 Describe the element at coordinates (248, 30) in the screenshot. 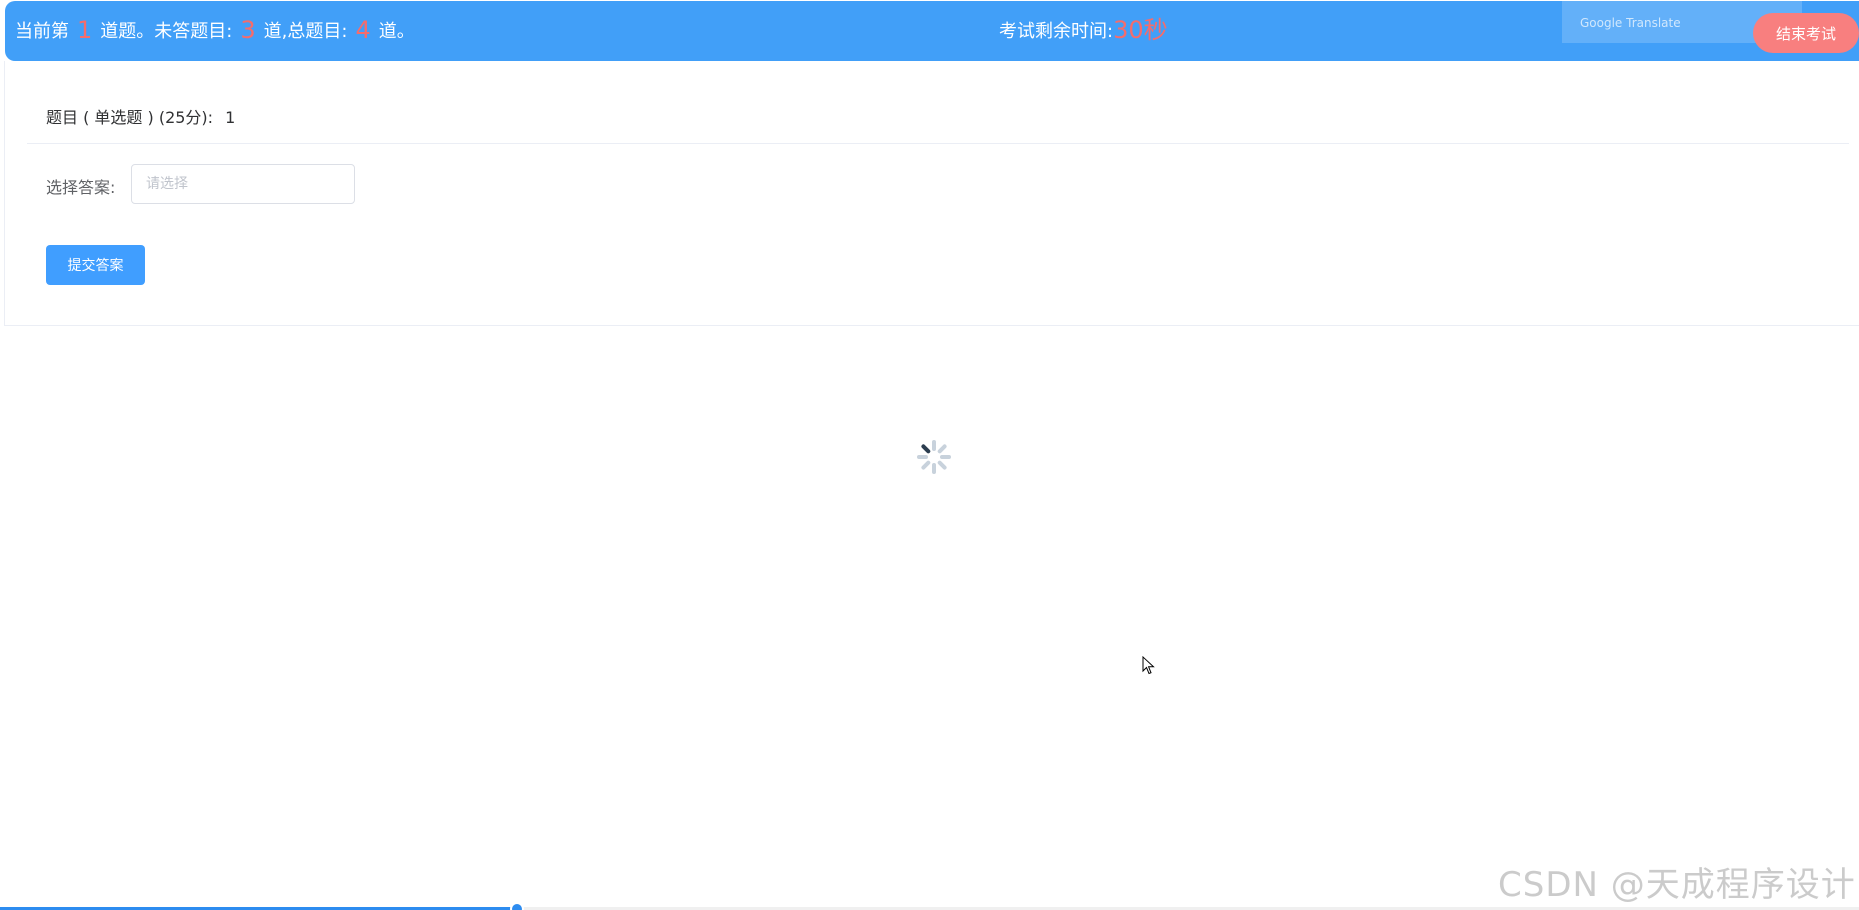

I see `unanswered-count: 3` at that location.